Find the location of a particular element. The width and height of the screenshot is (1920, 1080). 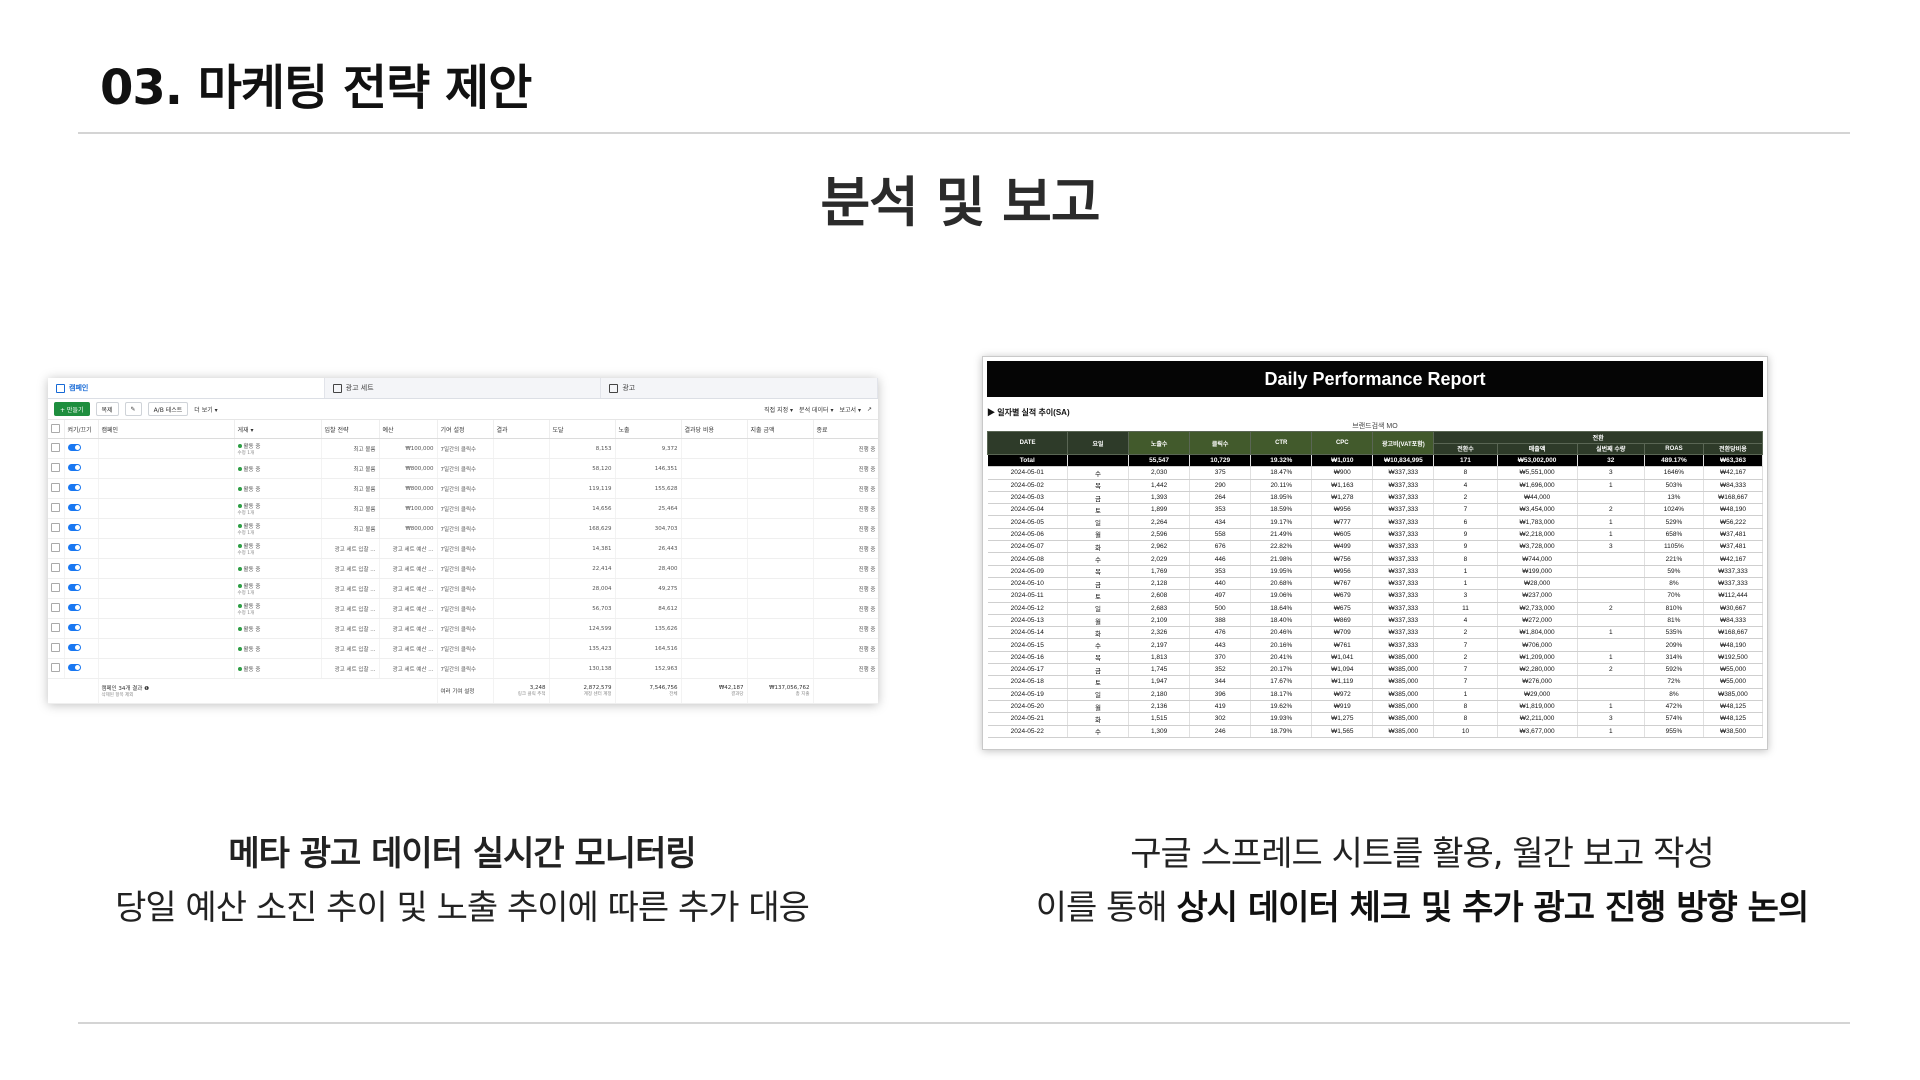

column-header: 종료 is located at coordinates (845, 429).